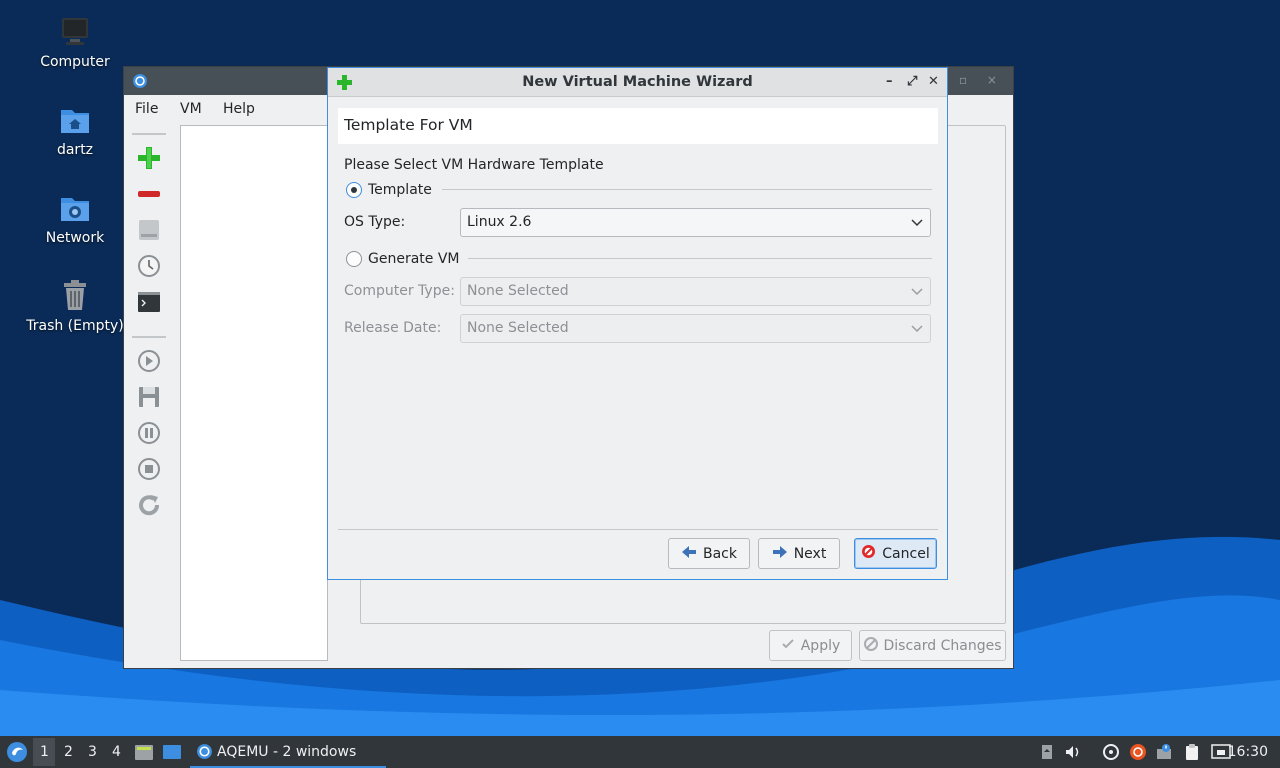 The width and height of the screenshot is (1280, 768). I want to click on update-icon, so click(1138, 752).